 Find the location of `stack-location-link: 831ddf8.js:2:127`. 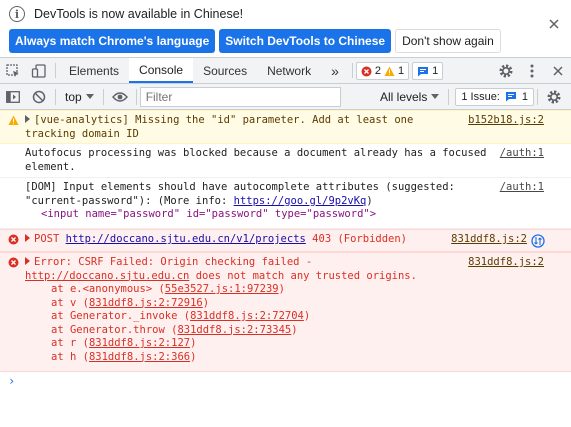

stack-location-link: 831ddf8.js:2:127 is located at coordinates (139, 343).